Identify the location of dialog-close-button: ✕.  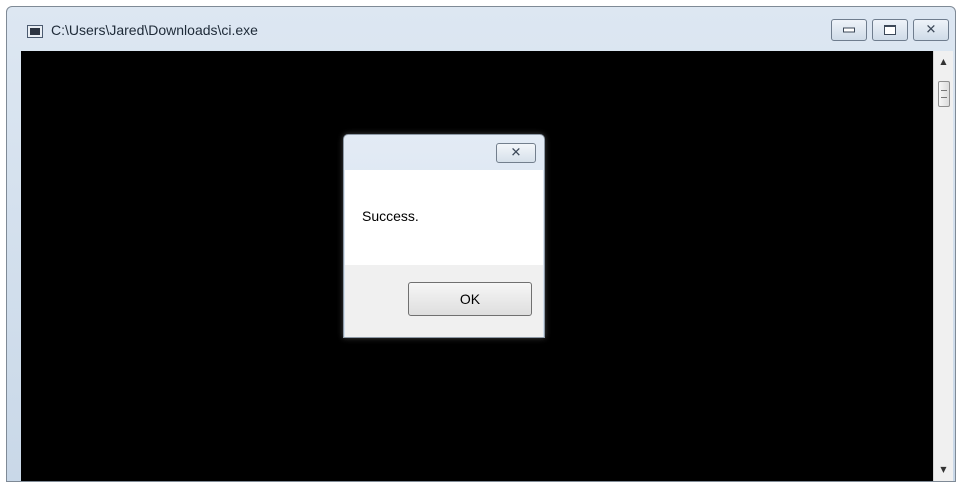
(516, 153).